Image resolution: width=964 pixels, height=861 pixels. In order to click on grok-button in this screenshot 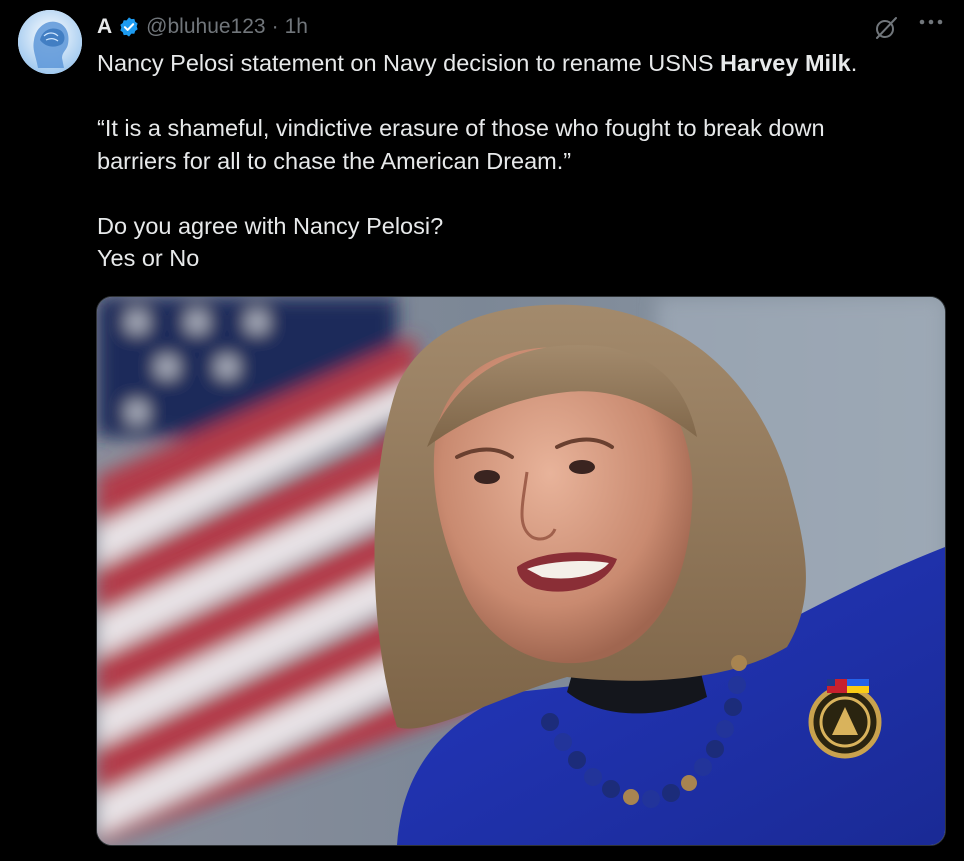, I will do `click(886, 28)`.